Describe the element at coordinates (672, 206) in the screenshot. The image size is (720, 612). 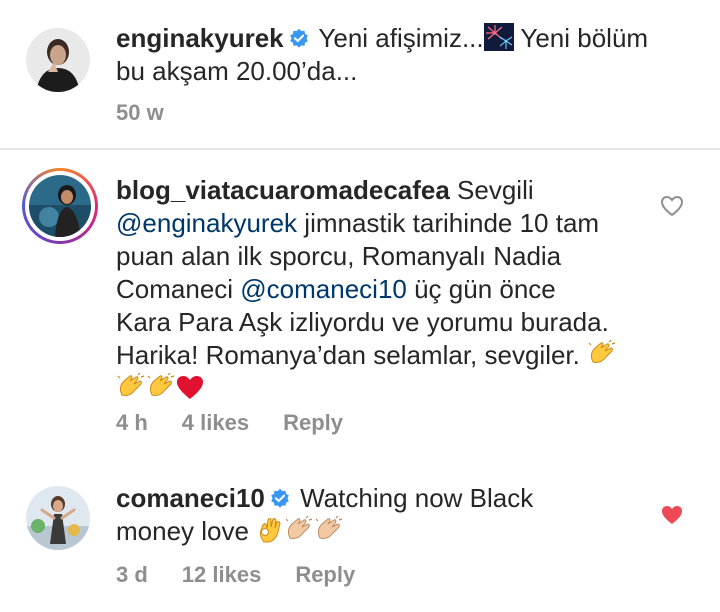
I see `like-heart-icon` at that location.